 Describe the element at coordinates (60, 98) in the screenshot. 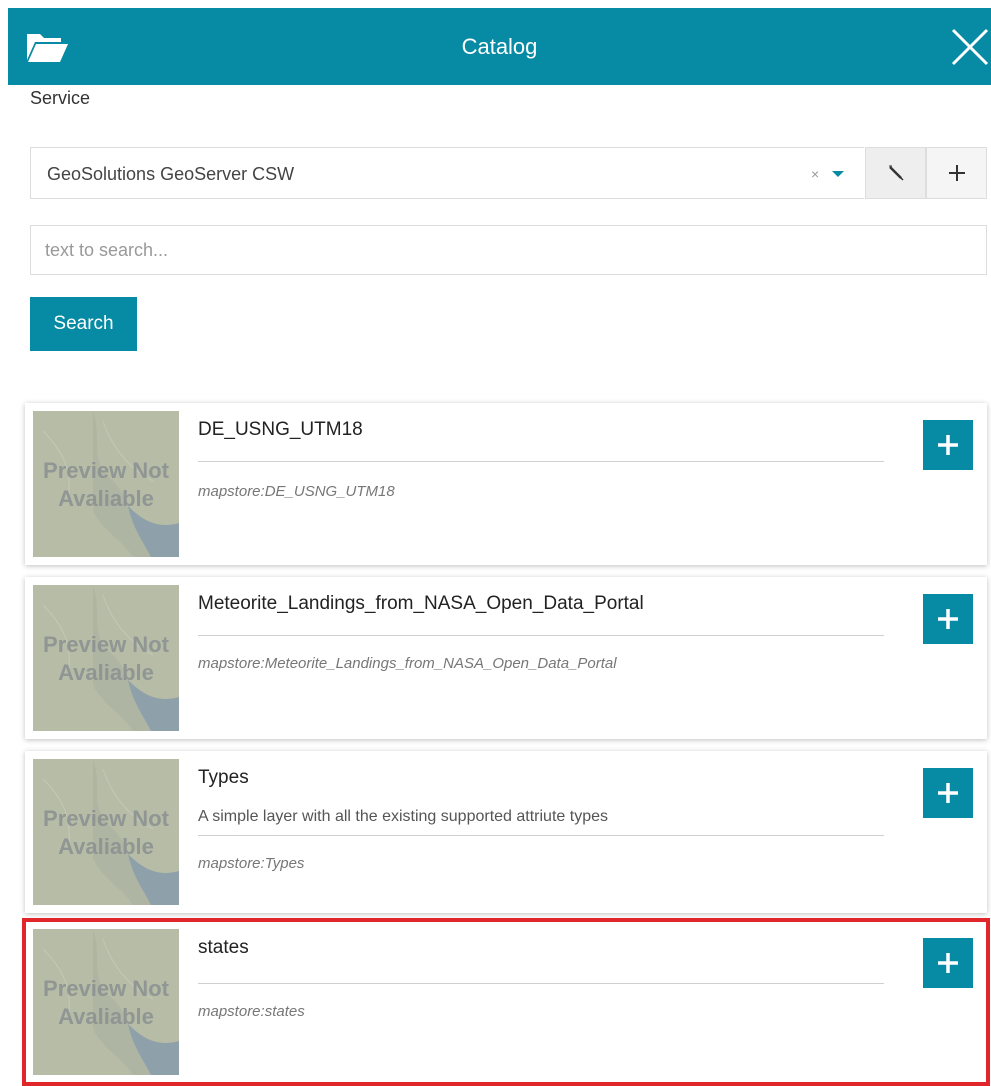

I see `service-label: Service` at that location.